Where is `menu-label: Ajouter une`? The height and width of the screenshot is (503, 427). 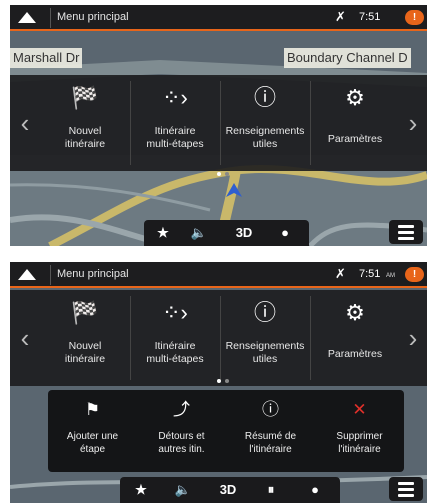
menu-label: Ajouter une is located at coordinates (92, 436).